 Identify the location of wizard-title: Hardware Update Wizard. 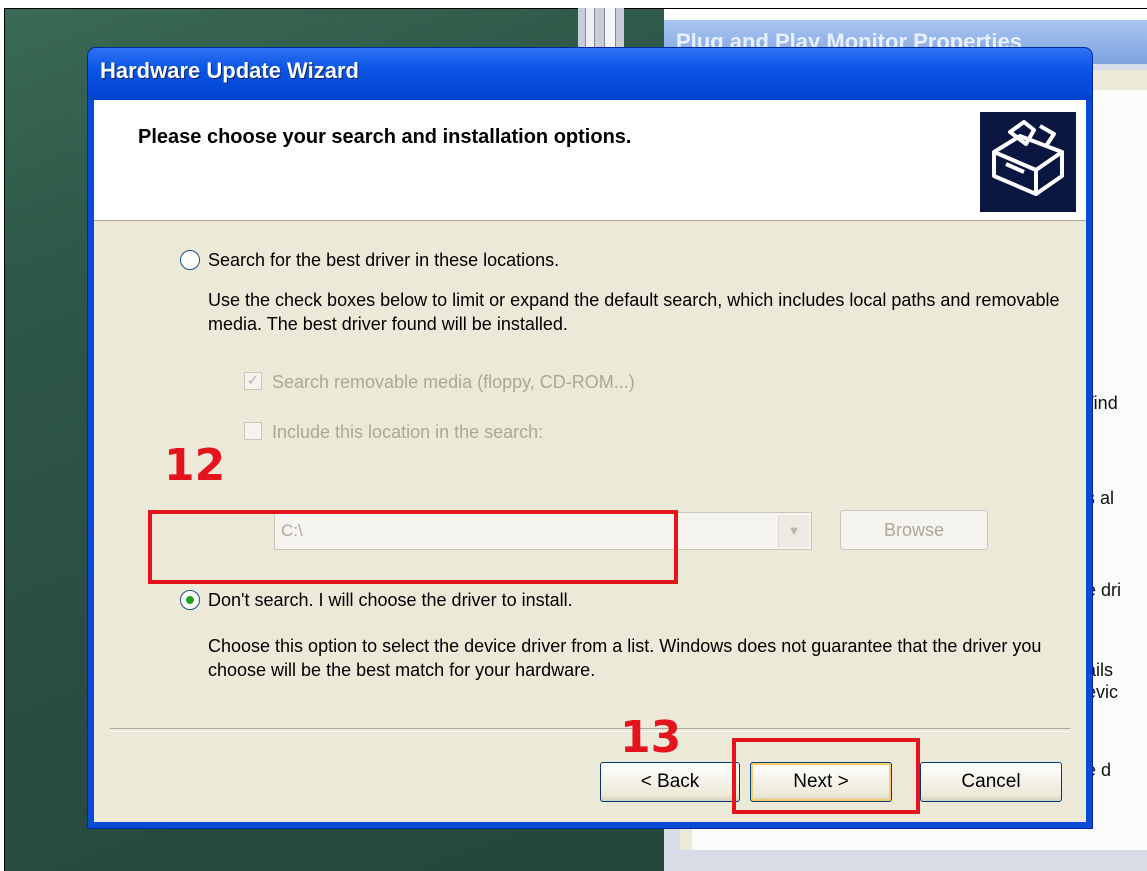
(229, 70).